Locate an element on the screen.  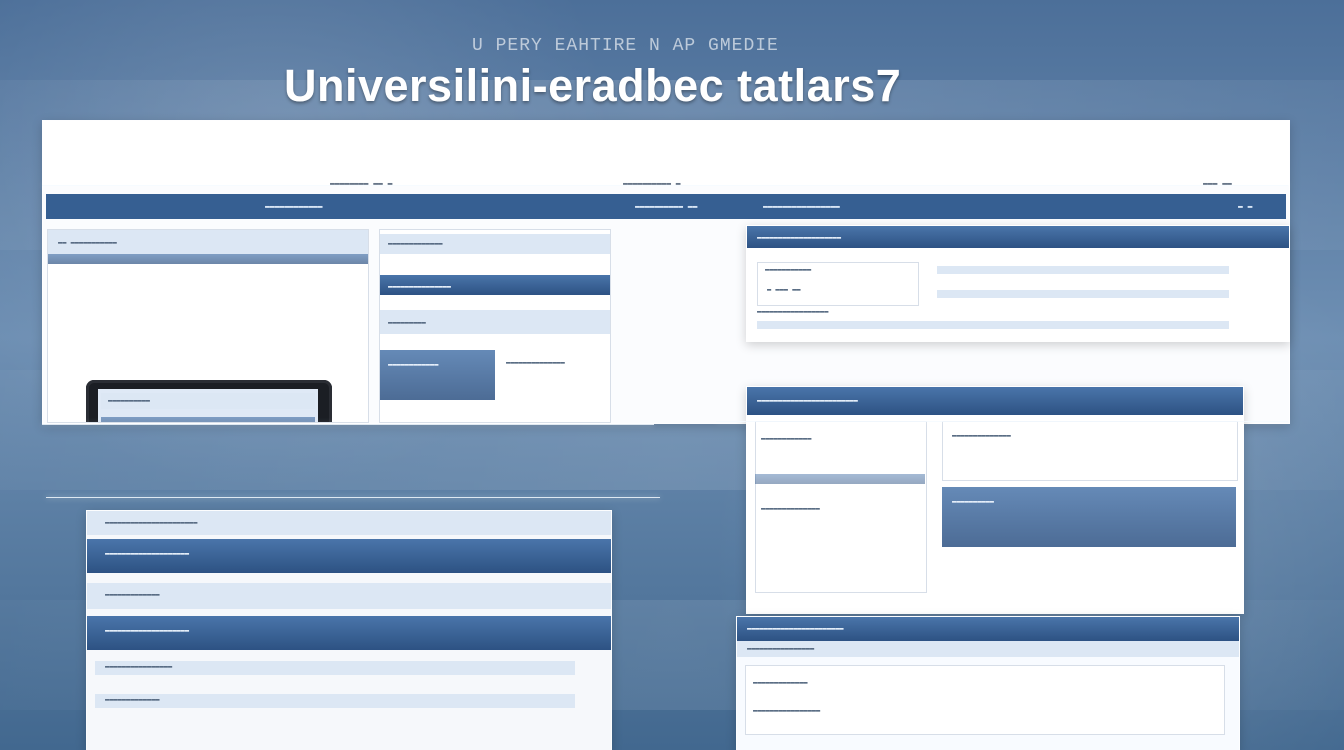
list-row is located at coordinates (335, 701).